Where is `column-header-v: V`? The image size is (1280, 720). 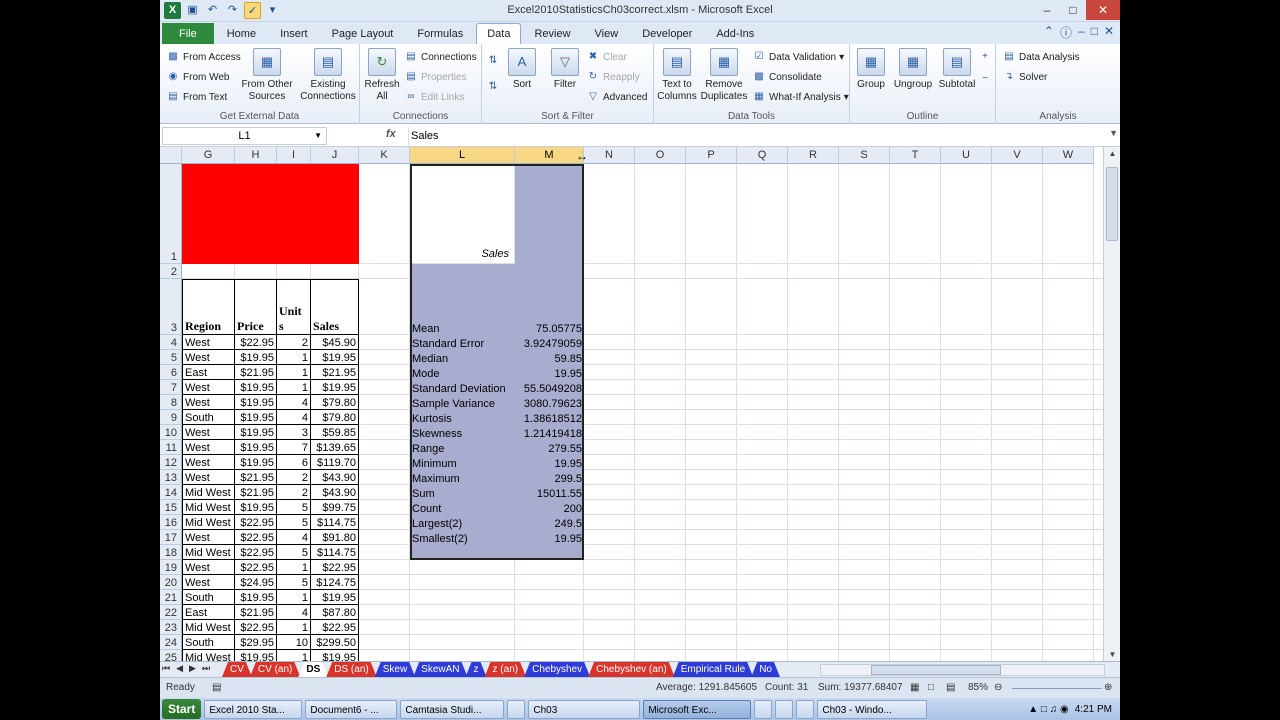
column-header-v: V is located at coordinates (1017, 155).